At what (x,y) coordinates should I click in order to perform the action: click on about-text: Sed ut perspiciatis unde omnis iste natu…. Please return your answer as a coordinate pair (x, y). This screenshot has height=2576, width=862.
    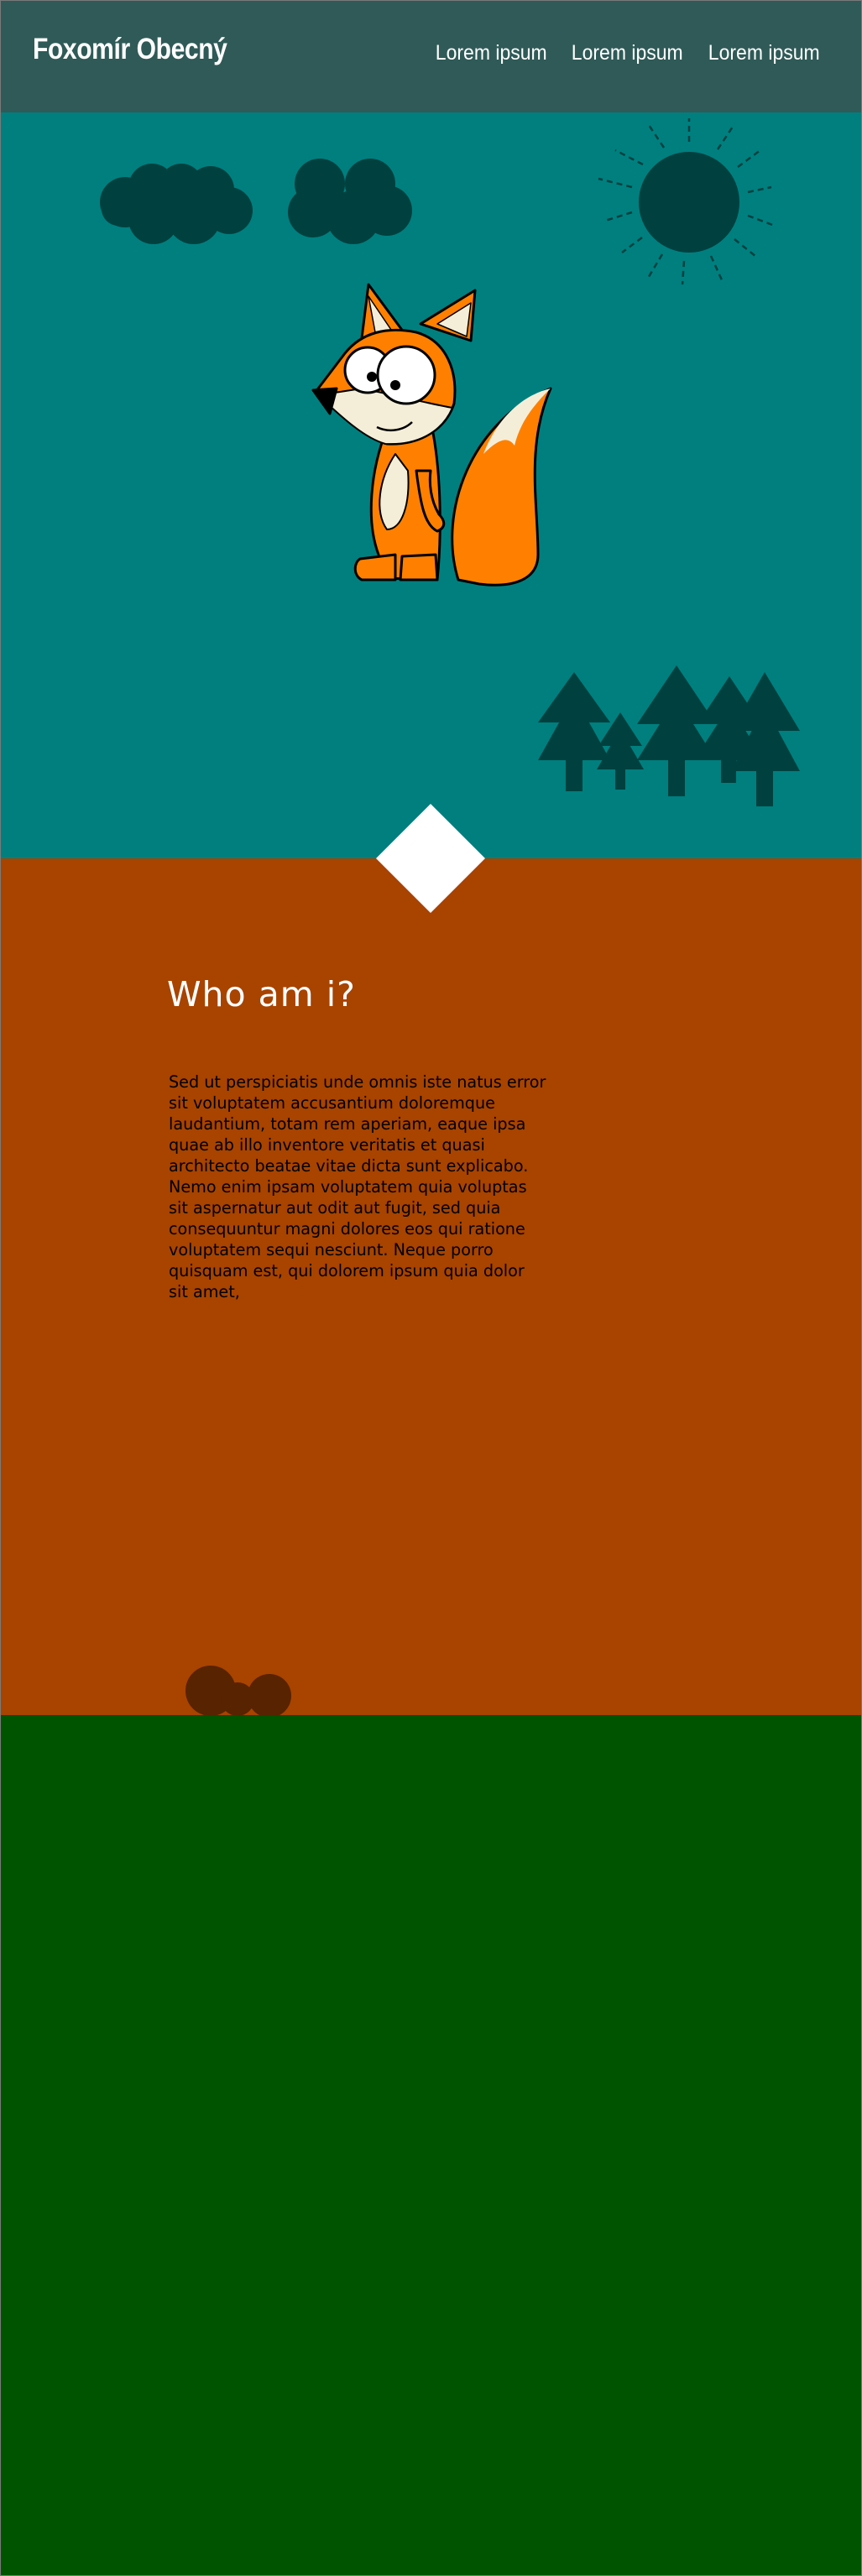
    Looking at the image, I should click on (357, 1186).